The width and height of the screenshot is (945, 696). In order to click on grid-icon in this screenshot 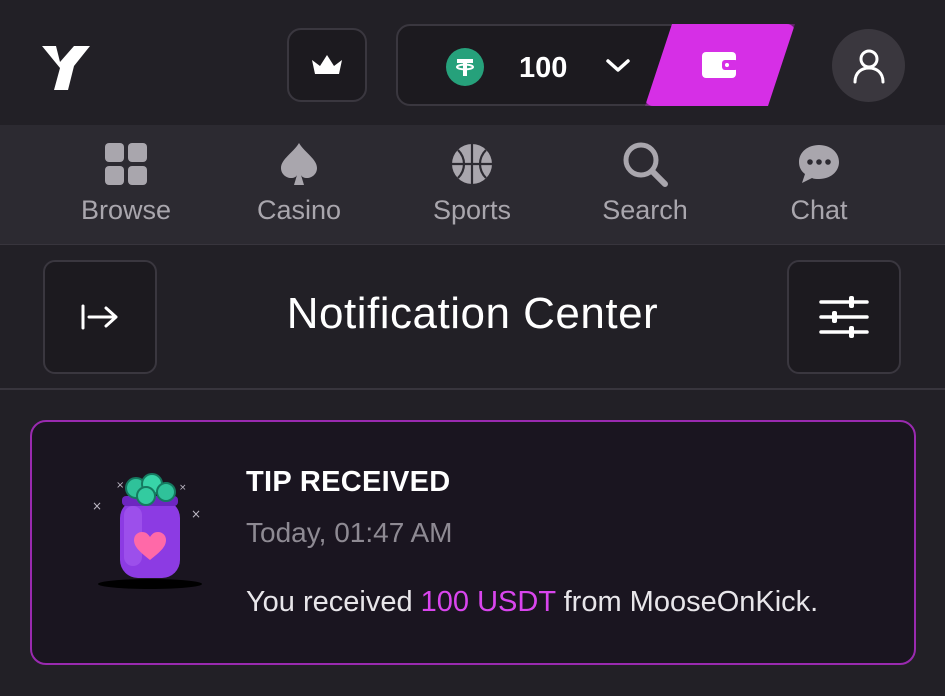, I will do `click(126, 164)`.